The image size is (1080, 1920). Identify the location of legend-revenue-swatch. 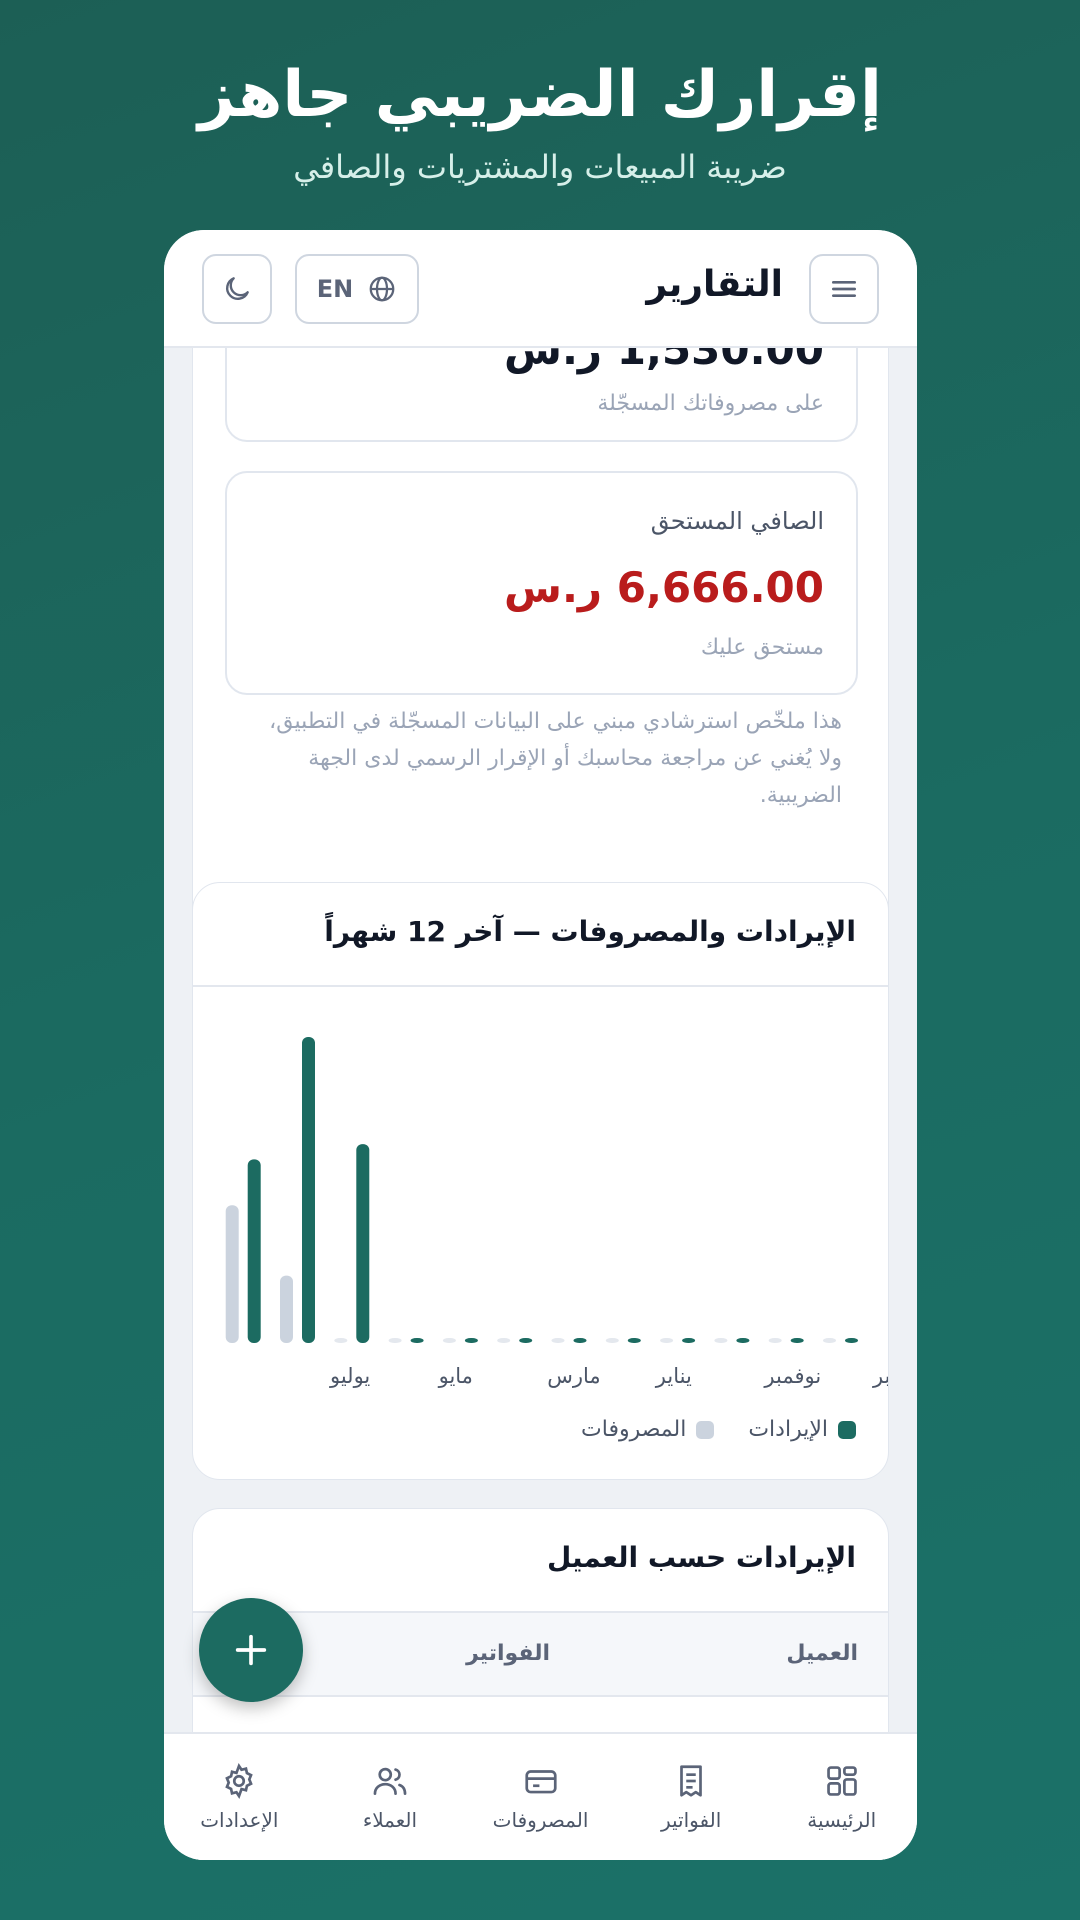
(847, 1429).